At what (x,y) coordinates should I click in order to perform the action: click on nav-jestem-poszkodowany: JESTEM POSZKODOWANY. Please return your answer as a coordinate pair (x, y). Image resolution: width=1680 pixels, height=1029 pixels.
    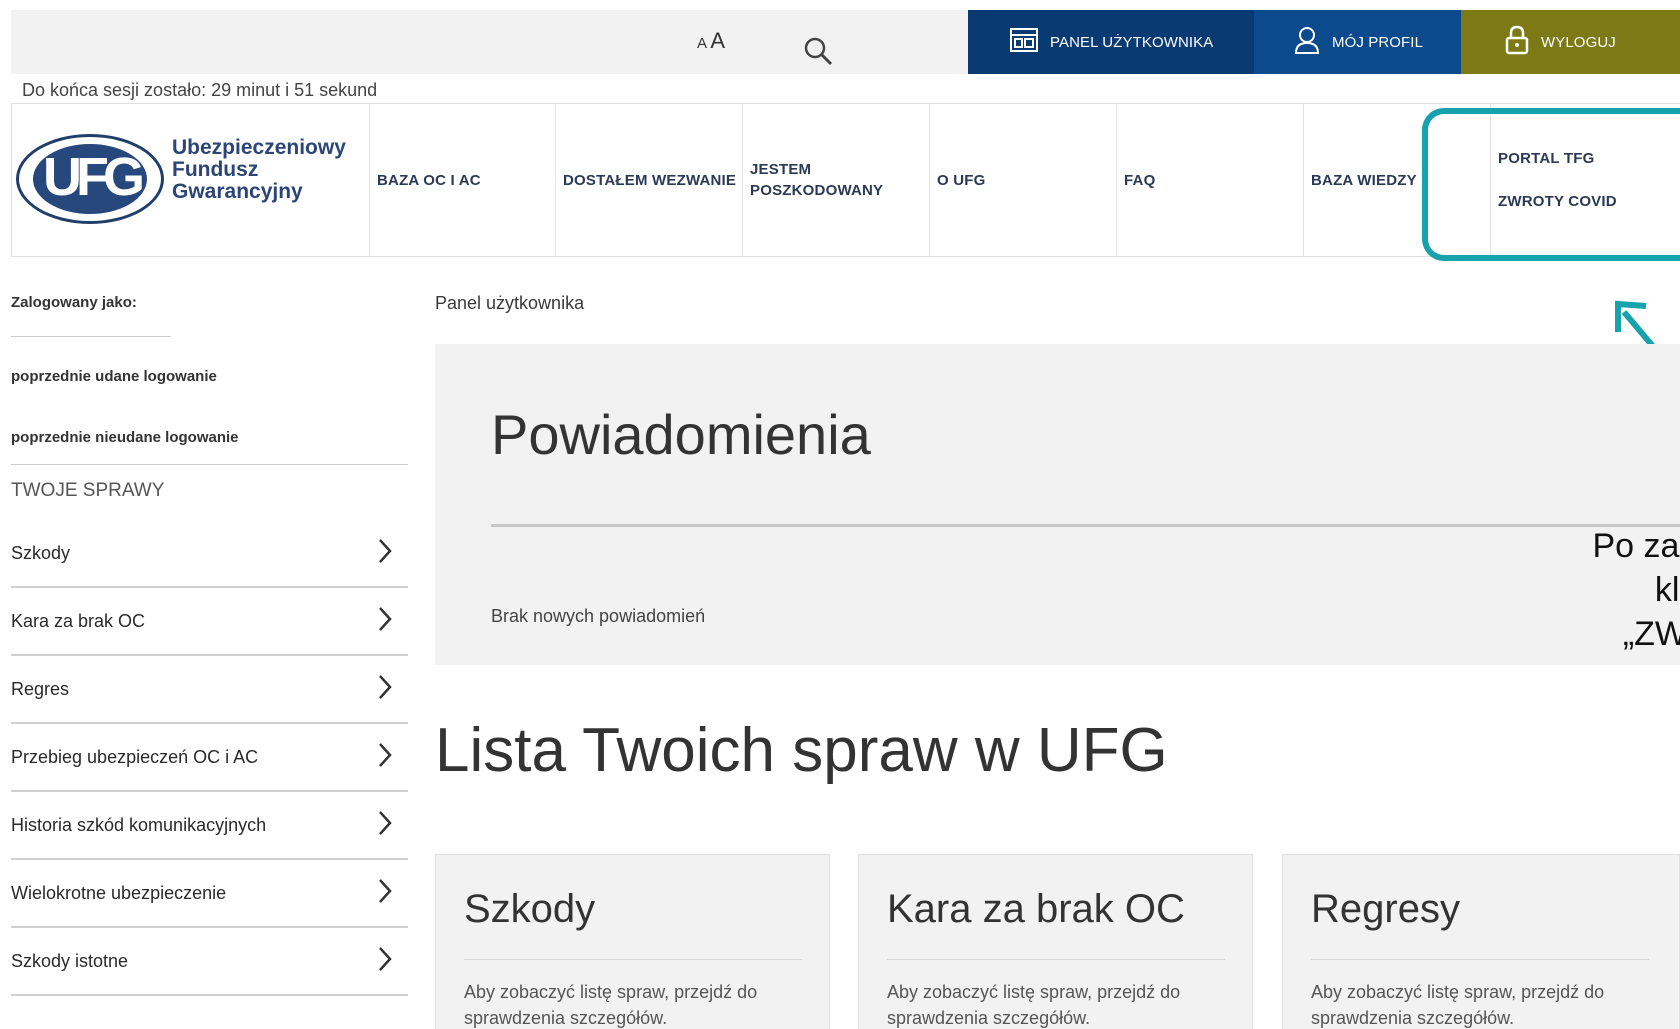
    Looking at the image, I should click on (836, 180).